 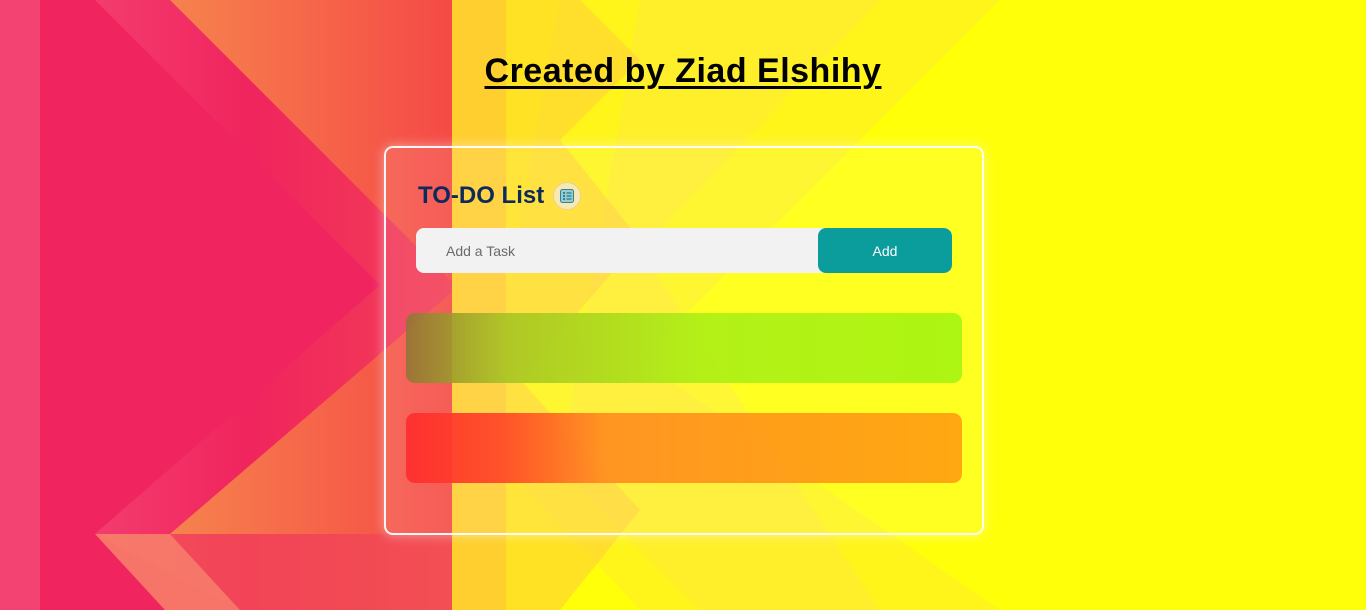 What do you see at coordinates (683, 71) in the screenshot?
I see `page-title: Created by Ziad Elshihy` at bounding box center [683, 71].